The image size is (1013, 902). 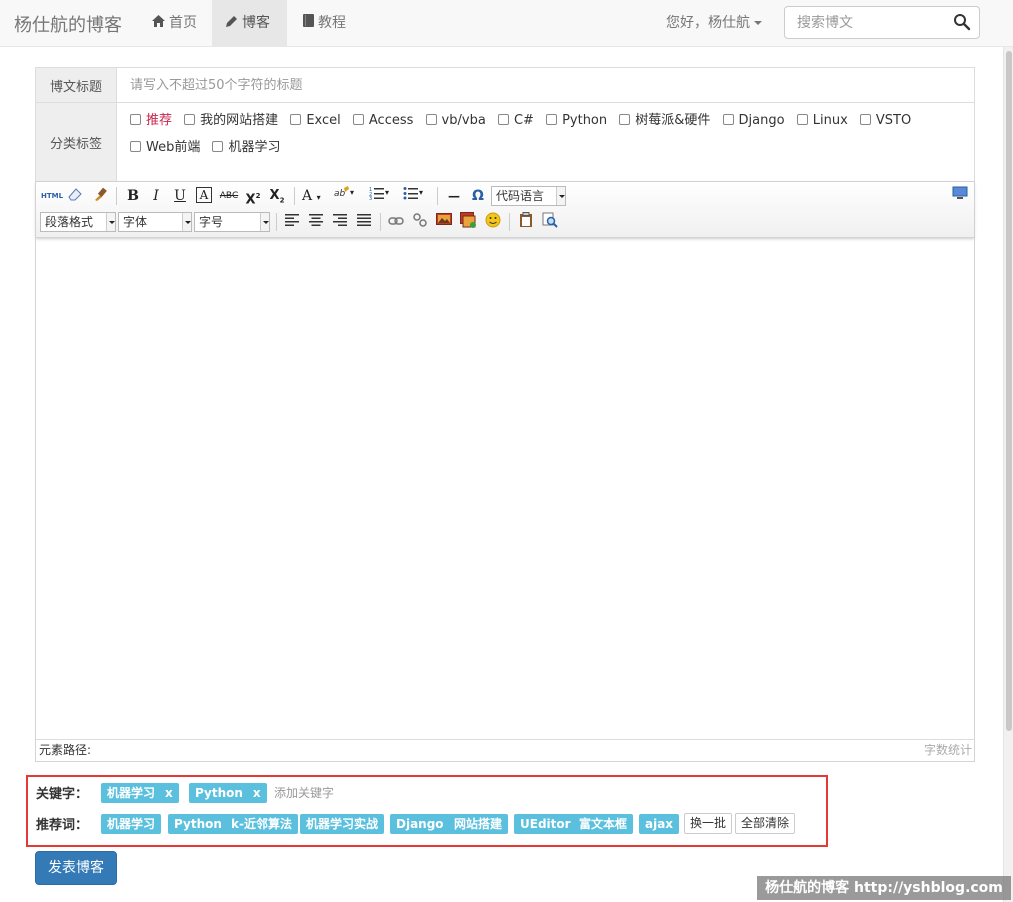 What do you see at coordinates (304, 793) in the screenshot?
I see `add-keyword-input: 添加关键字` at bounding box center [304, 793].